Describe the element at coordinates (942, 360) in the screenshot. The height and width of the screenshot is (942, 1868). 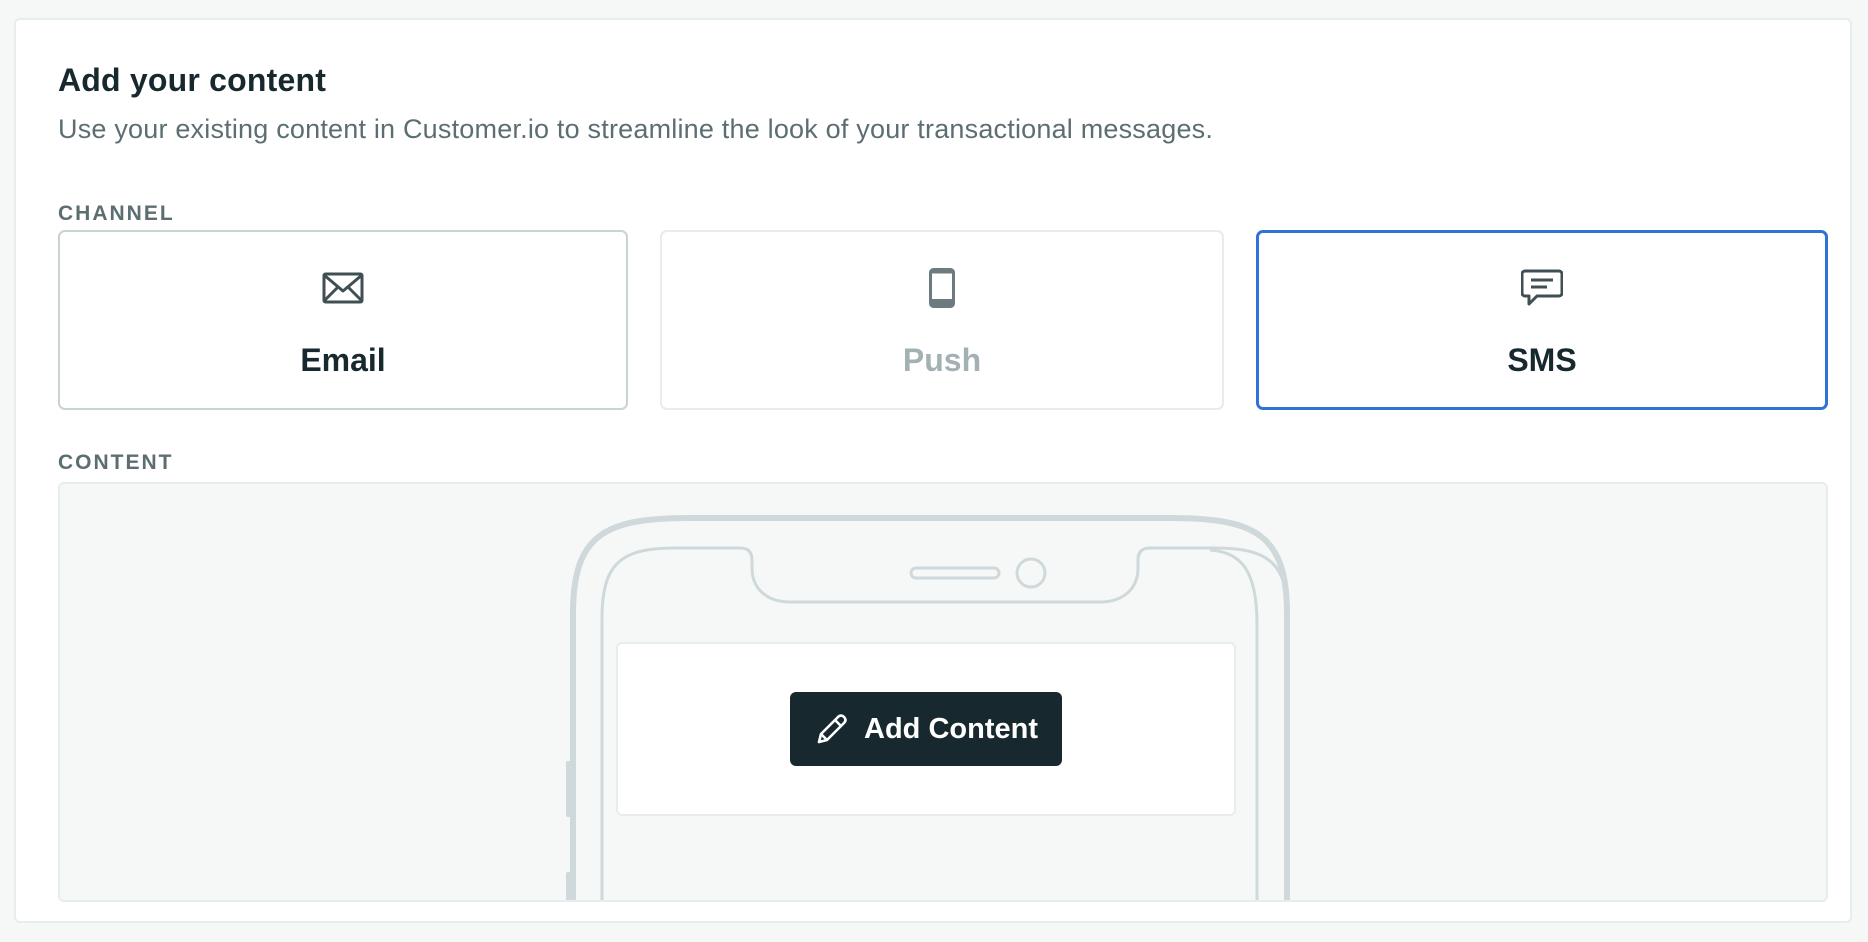
I see `channel-option-push-label: Push` at that location.